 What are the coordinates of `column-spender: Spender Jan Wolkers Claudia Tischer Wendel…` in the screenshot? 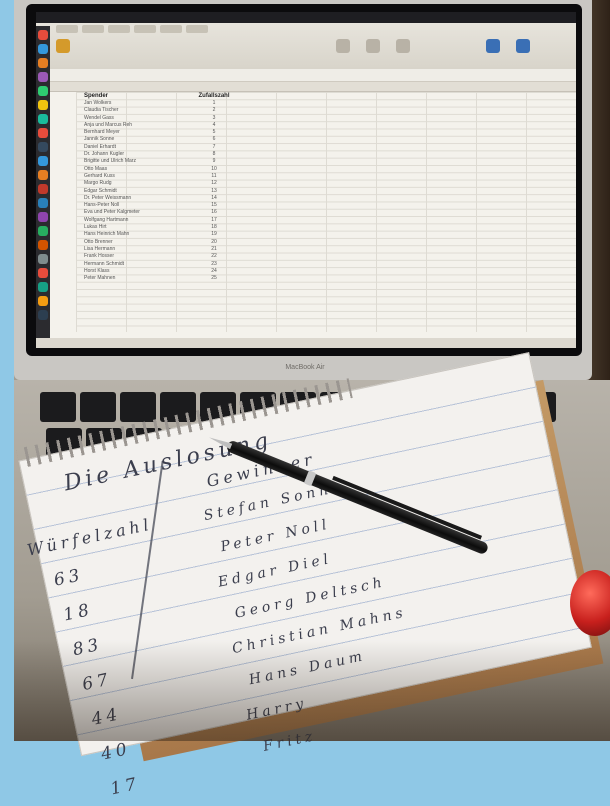 It's located at (134, 187).